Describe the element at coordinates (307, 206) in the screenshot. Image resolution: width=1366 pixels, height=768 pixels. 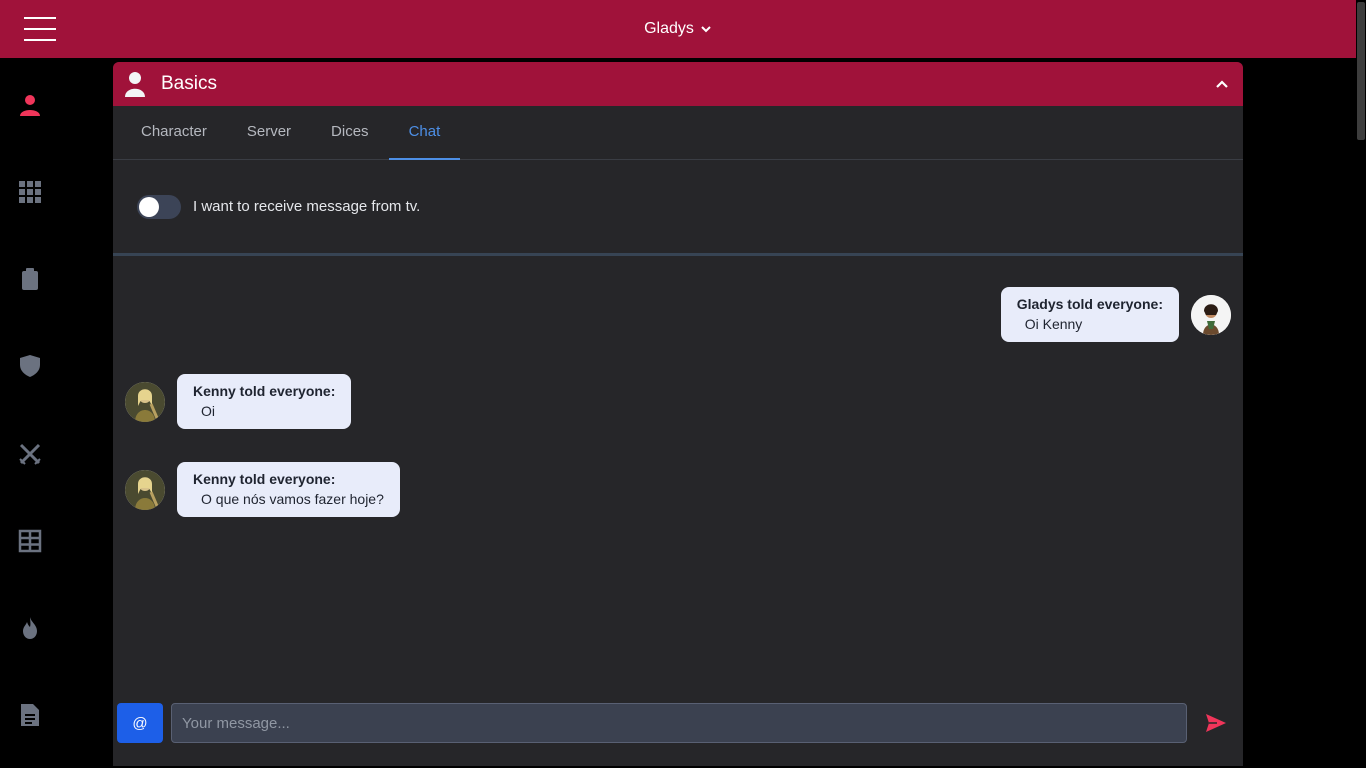
I see `receive-tv-label: I want to receive message from tv.` at that location.